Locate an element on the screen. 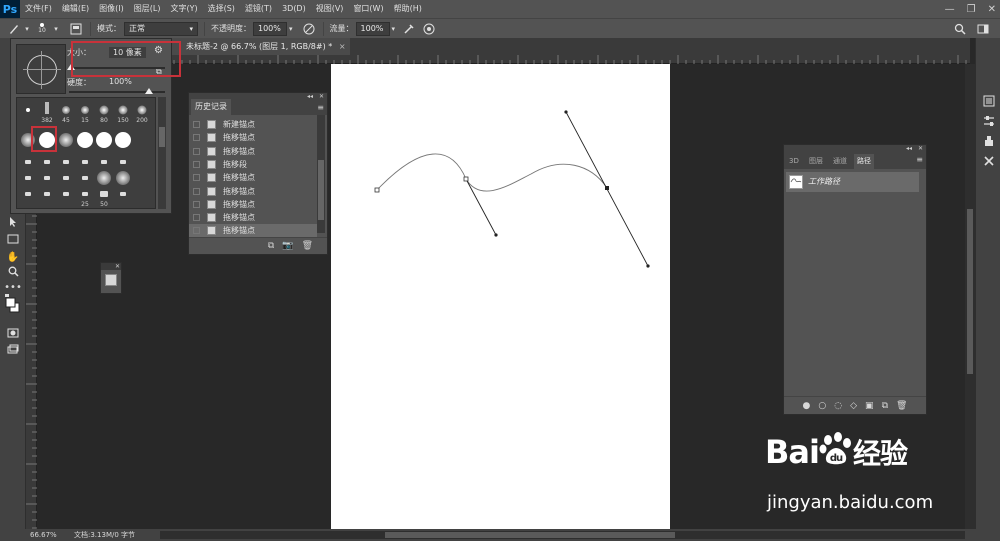 The image size is (1000, 541). brush-angle-preview is located at coordinates (41, 69).